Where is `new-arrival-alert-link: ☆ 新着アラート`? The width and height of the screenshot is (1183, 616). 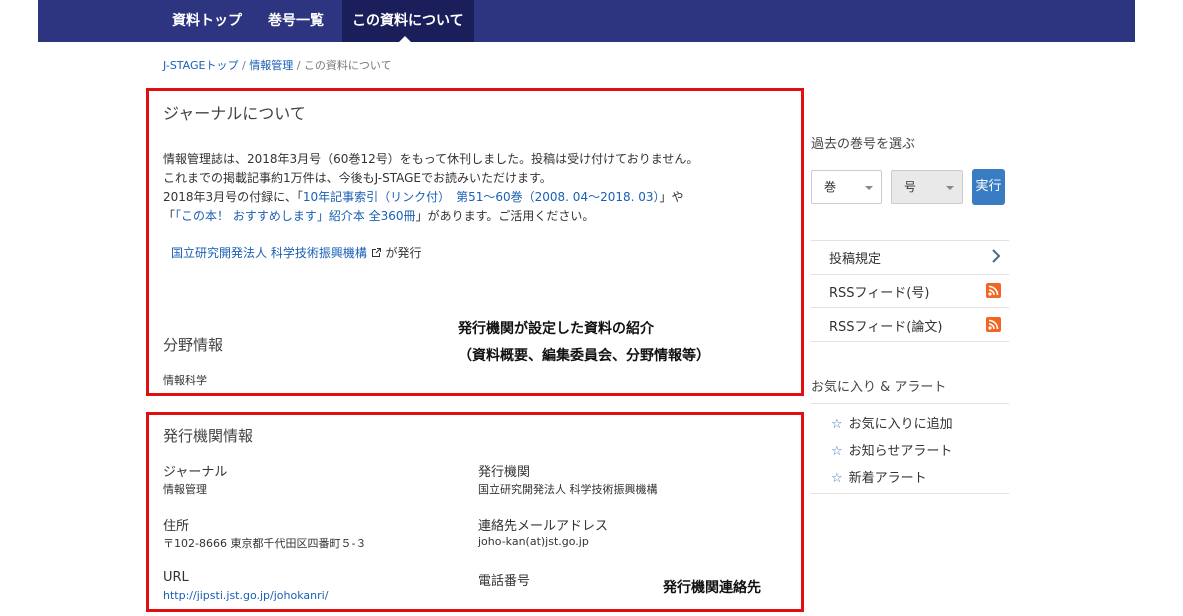 new-arrival-alert-link: ☆ 新着アラート is located at coordinates (879, 476).